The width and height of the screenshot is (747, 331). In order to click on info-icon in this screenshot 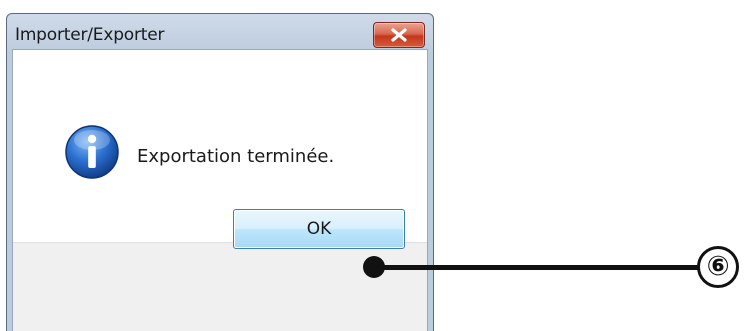, I will do `click(92, 152)`.